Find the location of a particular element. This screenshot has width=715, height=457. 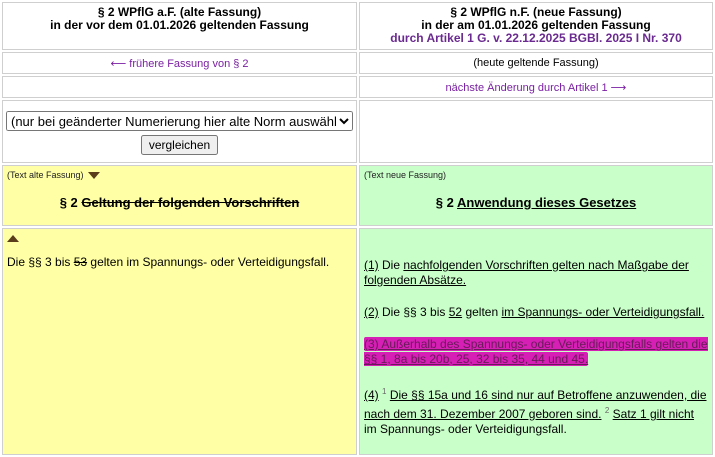

current-version-cell: (heute geltende Fassung) is located at coordinates (536, 63).